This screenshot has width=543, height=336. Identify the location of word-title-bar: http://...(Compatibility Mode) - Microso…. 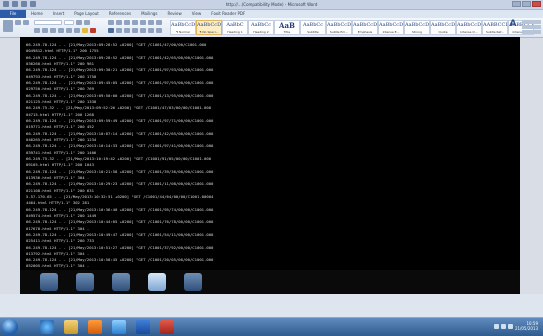
(271, 5).